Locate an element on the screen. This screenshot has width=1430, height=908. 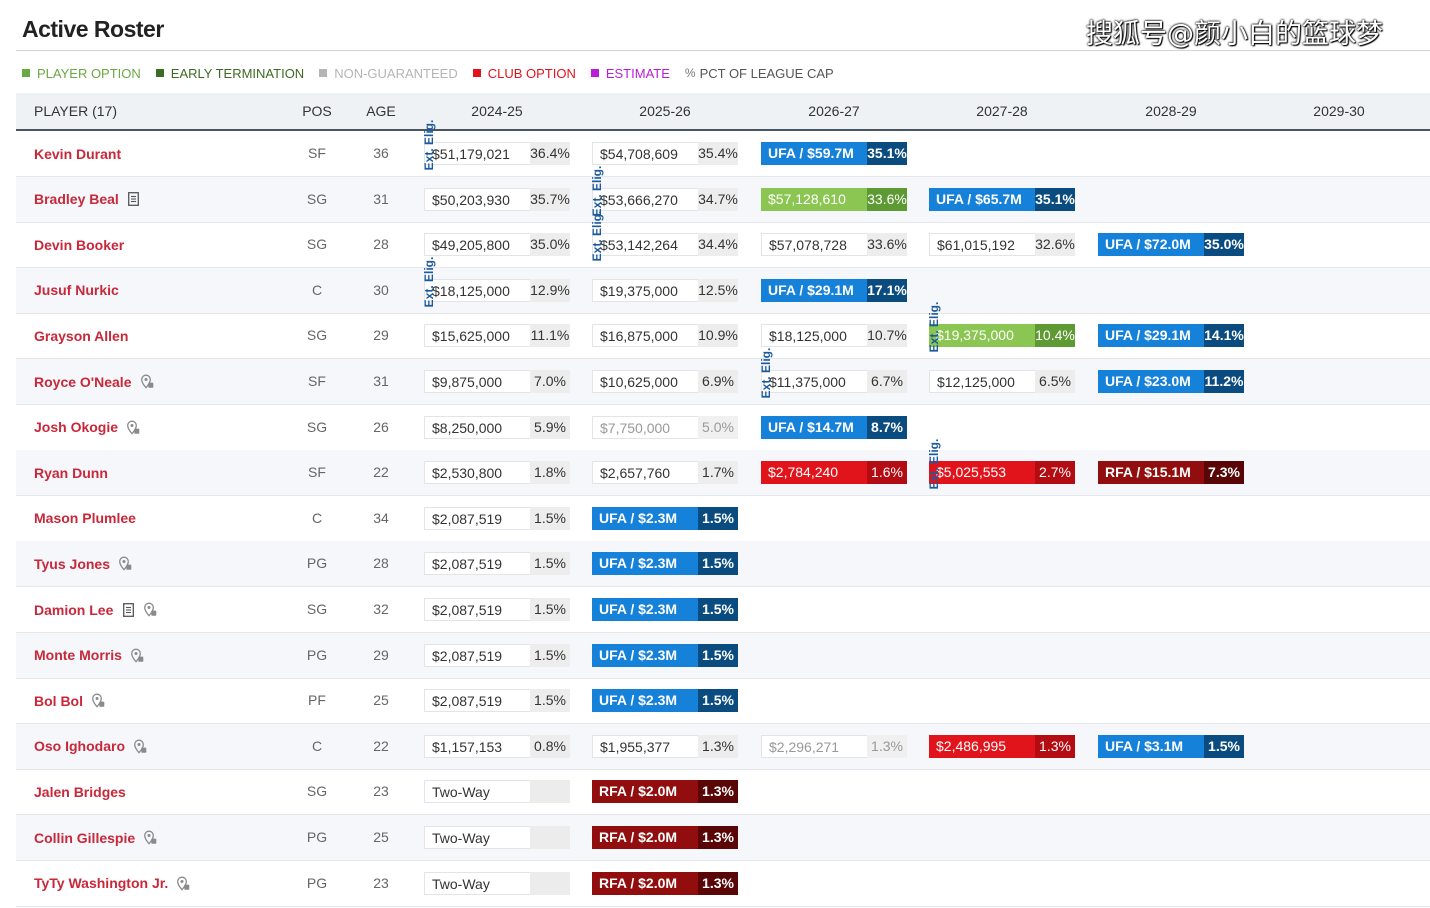
column-header-age: AGE is located at coordinates (381, 111).